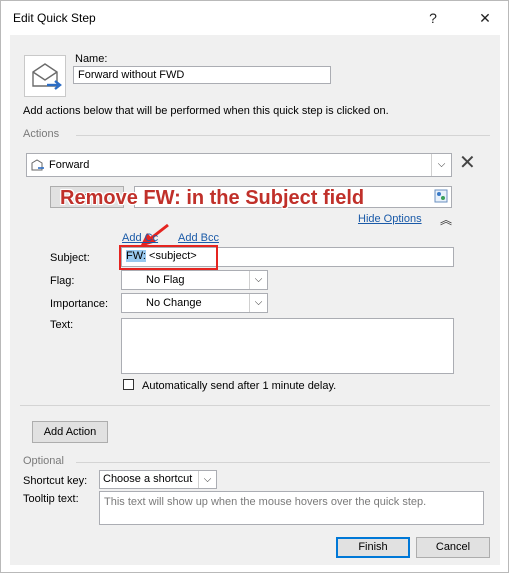 The image size is (509, 573). I want to click on title-bar: Edit Quick Step ? ✕, so click(254, 18).